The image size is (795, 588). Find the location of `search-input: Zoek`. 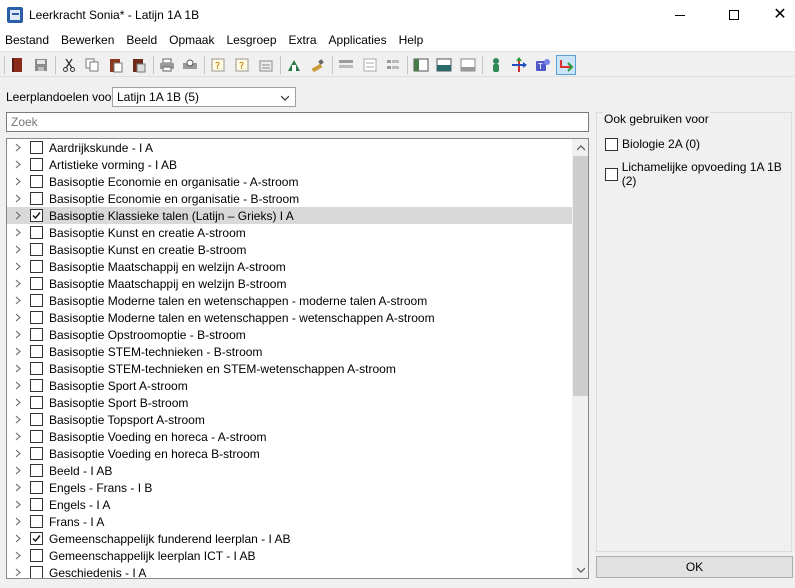

search-input: Zoek is located at coordinates (297, 122).